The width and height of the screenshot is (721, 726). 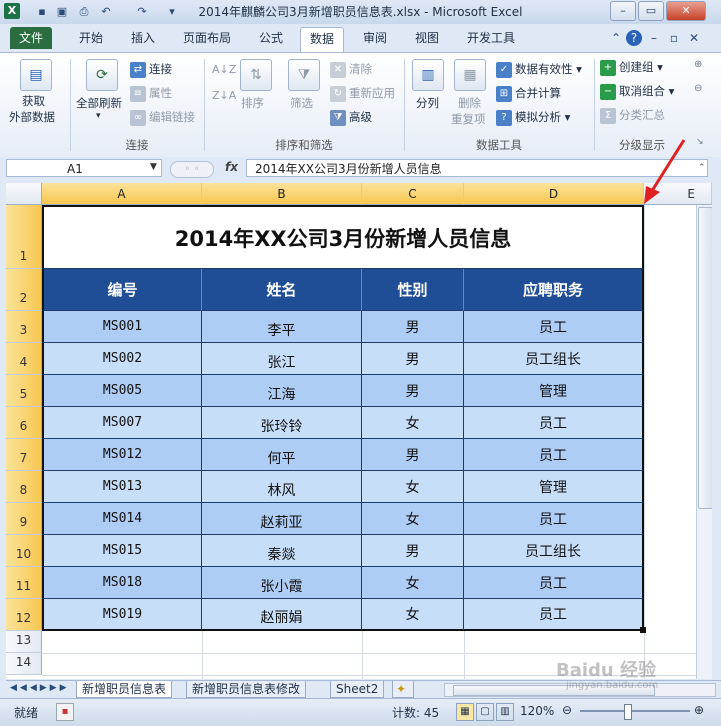 I want to click on table-cell: 张江, so click(x=282, y=359).